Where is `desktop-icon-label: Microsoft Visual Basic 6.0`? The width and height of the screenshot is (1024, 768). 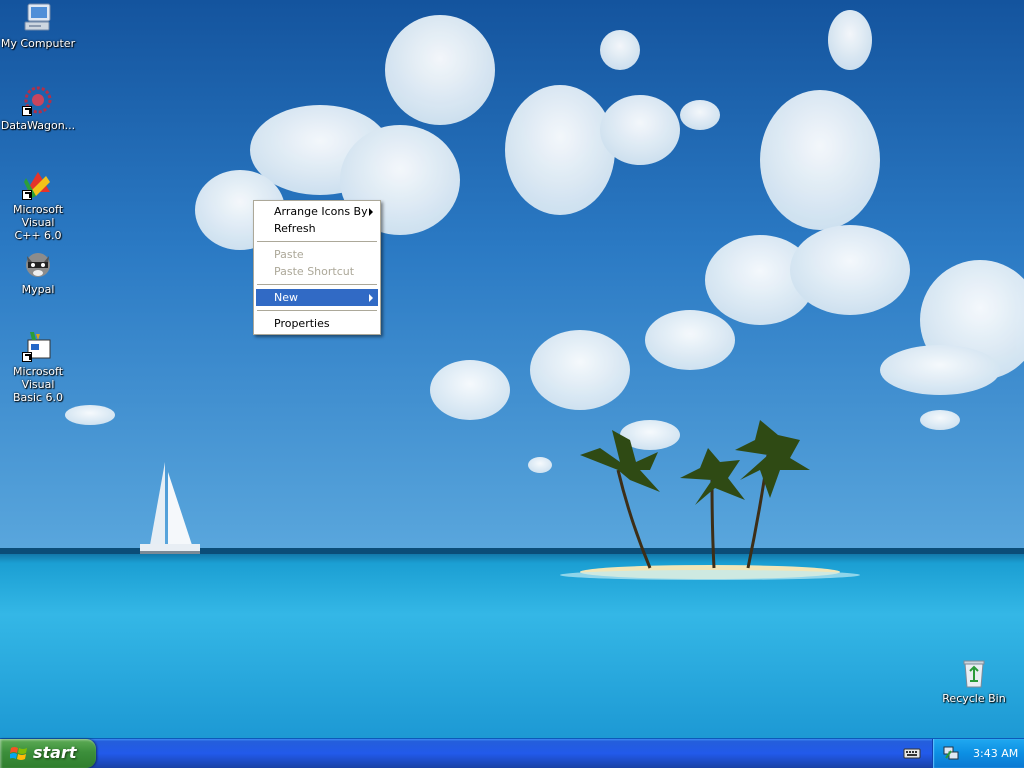 desktop-icon-label: Microsoft Visual Basic 6.0 is located at coordinates (38, 384).